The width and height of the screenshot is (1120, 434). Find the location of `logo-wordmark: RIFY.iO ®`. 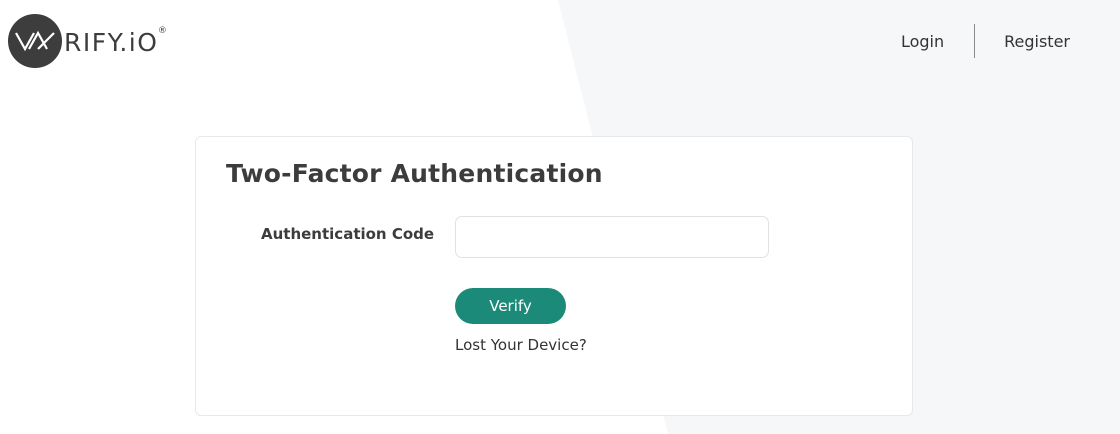

logo-wordmark: RIFY.iO ® is located at coordinates (115, 41).